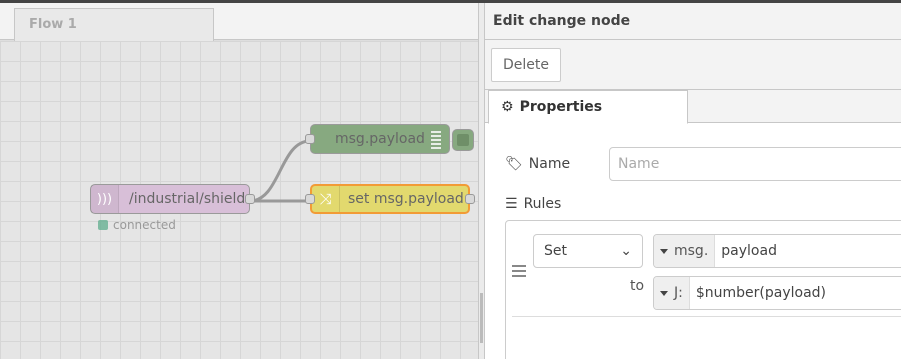 This screenshot has width=901, height=359. I want to click on status-text: connected, so click(144, 225).